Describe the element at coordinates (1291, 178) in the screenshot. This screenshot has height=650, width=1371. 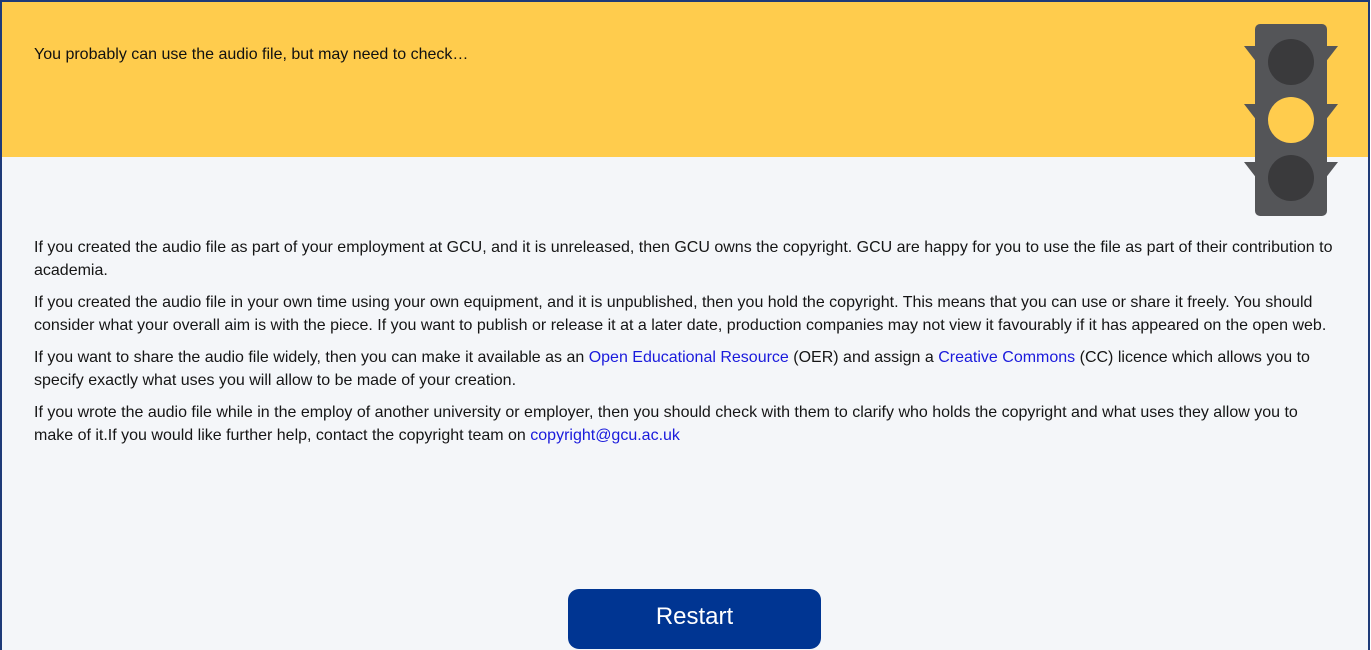
I see `green-lamp` at that location.